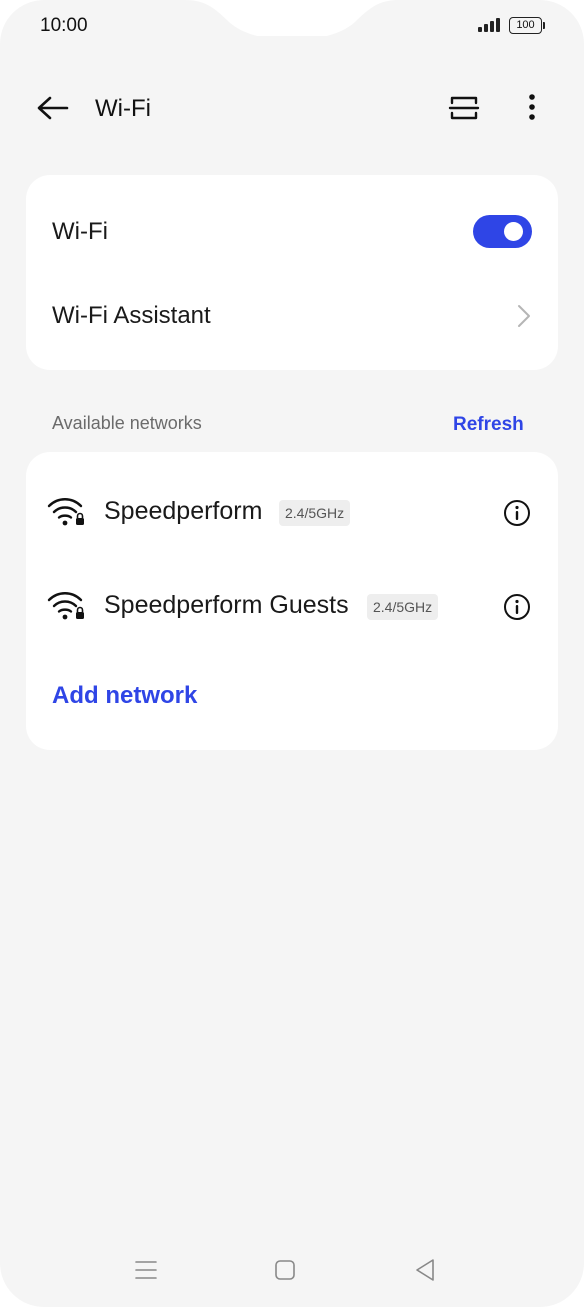 The width and height of the screenshot is (584, 1307). Describe the element at coordinates (513, 231) in the screenshot. I see `toggle-knob` at that location.